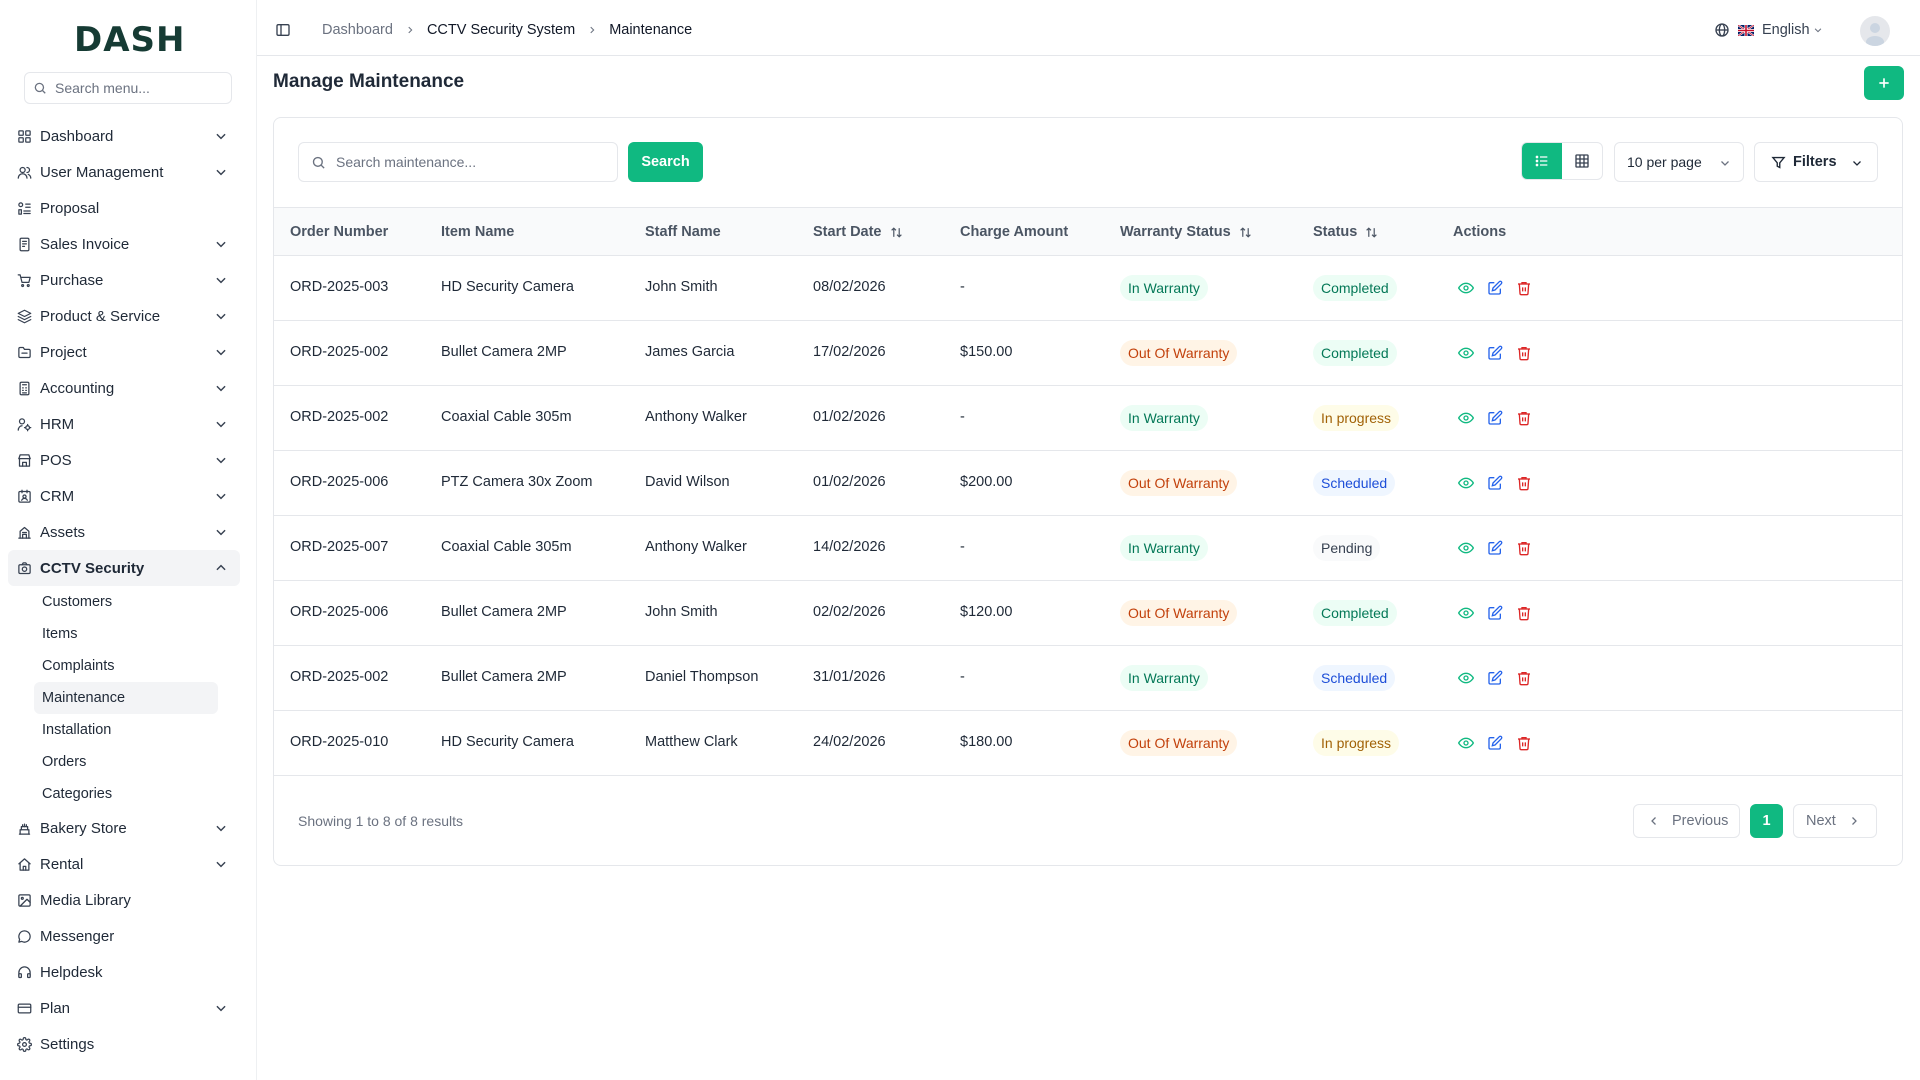 The height and width of the screenshot is (1080, 1920). Describe the element at coordinates (283, 30) in the screenshot. I see `sidebar-toggle-icon` at that location.